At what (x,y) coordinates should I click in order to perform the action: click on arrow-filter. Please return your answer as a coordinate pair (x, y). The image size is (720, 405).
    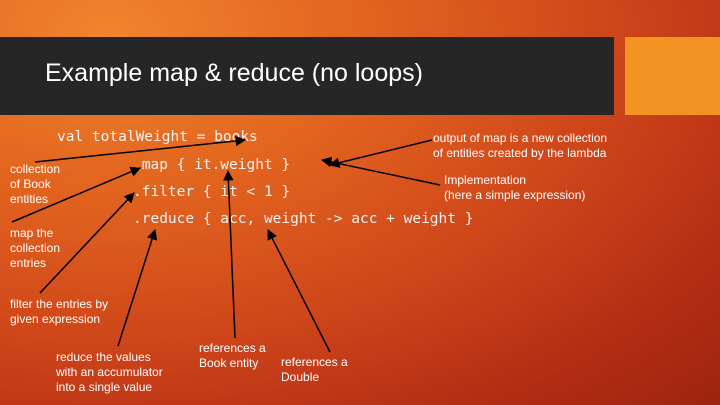
    Looking at the image, I should click on (87, 243).